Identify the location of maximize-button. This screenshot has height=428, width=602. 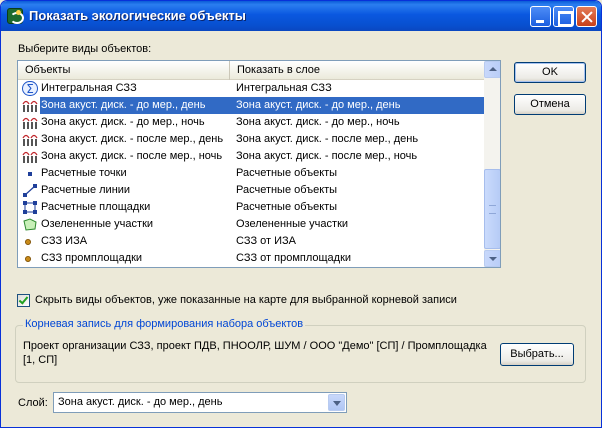
(563, 16).